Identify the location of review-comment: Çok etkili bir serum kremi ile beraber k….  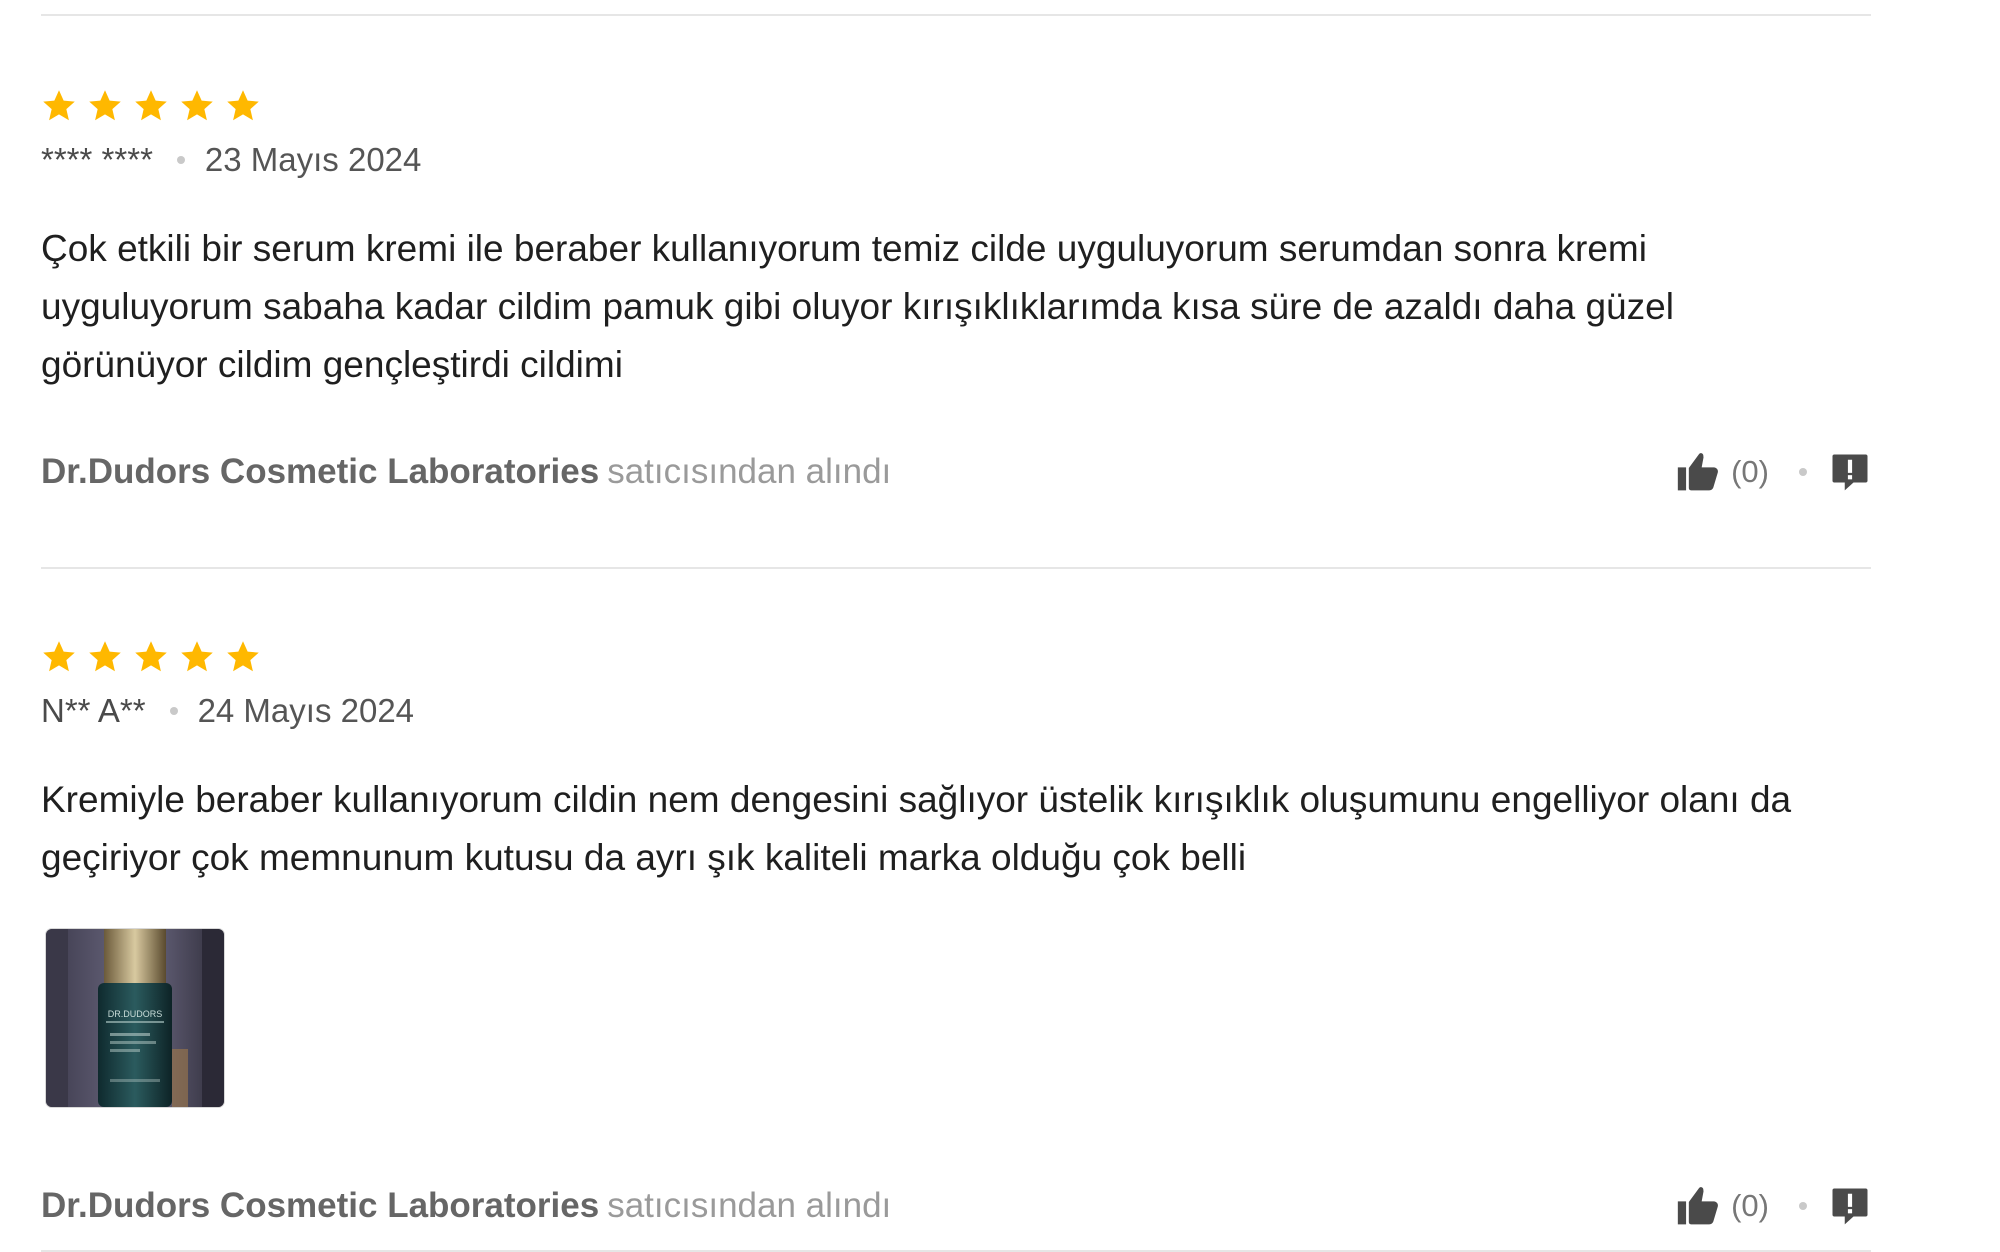
(956, 307).